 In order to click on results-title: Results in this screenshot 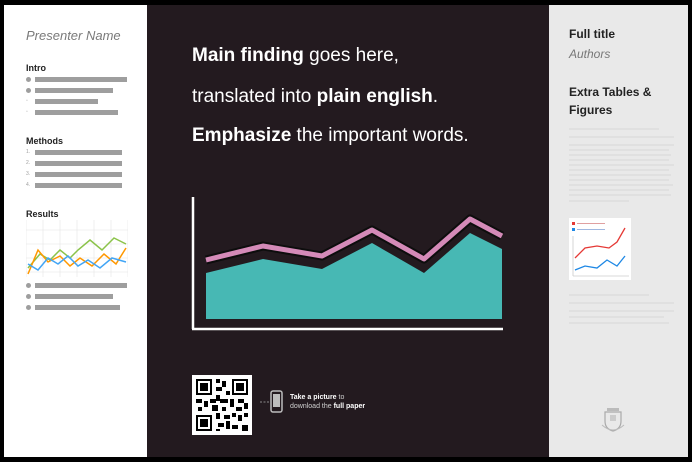, I will do `click(42, 214)`.